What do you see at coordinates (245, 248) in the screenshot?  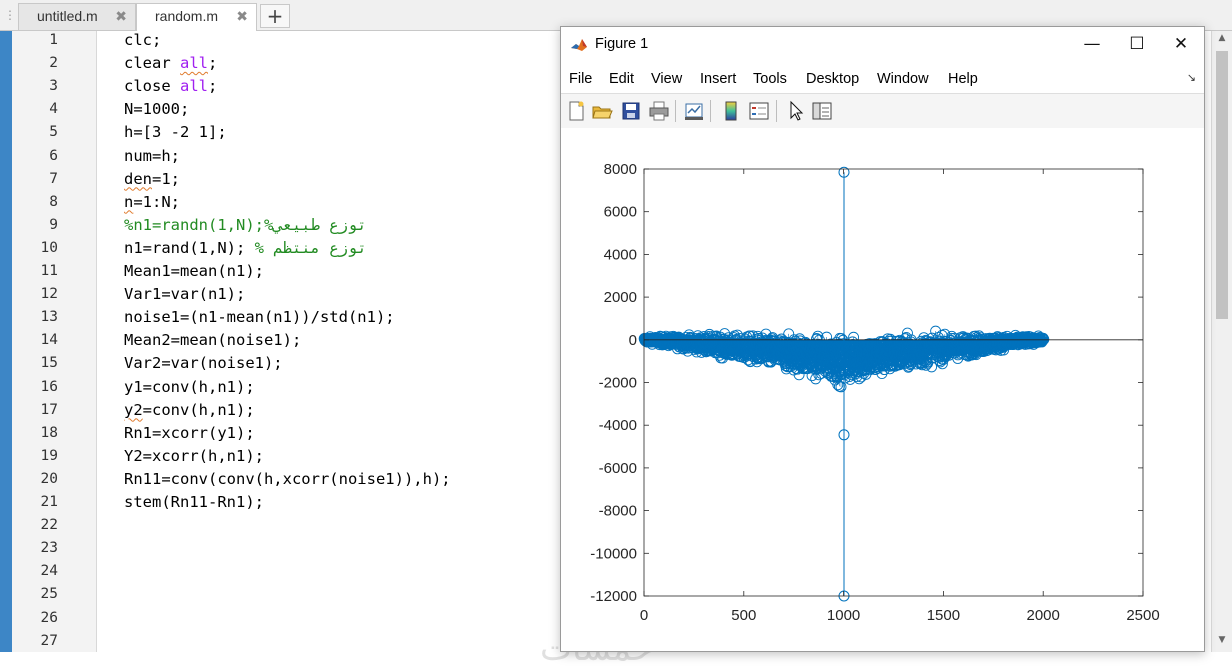 I see `code-line: n1=rand(1,N); % توزع منتظم` at bounding box center [245, 248].